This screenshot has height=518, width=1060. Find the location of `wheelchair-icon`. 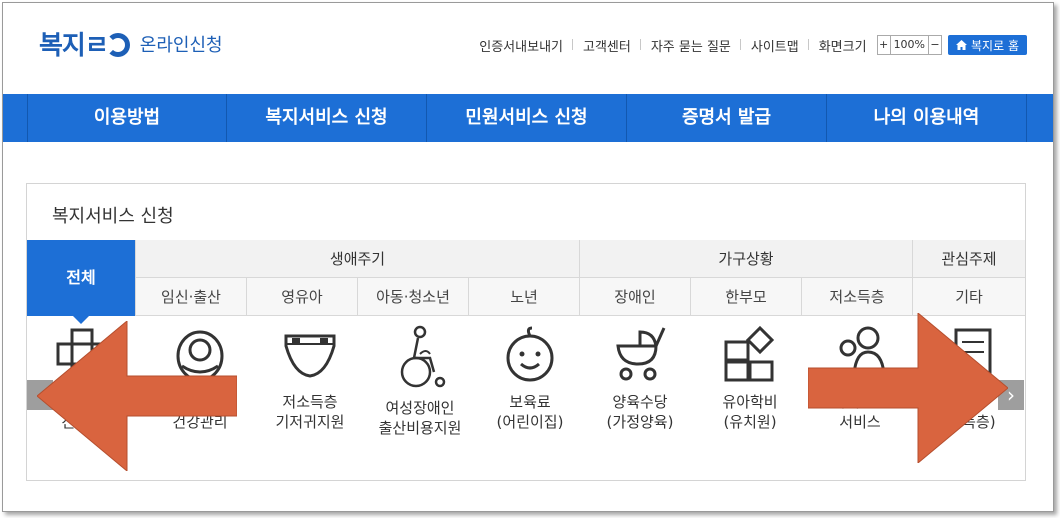

wheelchair-icon is located at coordinates (423, 356).